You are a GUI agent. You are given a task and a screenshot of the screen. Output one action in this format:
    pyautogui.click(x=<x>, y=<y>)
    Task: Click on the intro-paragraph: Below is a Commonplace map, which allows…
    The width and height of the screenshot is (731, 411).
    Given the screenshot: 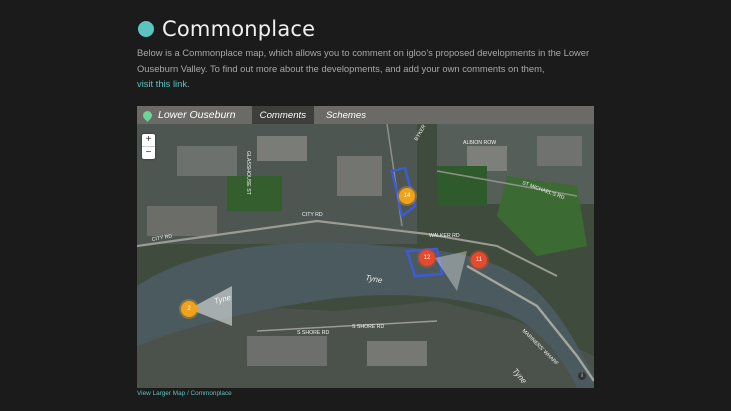 What is the action you would take?
    pyautogui.click(x=367, y=68)
    